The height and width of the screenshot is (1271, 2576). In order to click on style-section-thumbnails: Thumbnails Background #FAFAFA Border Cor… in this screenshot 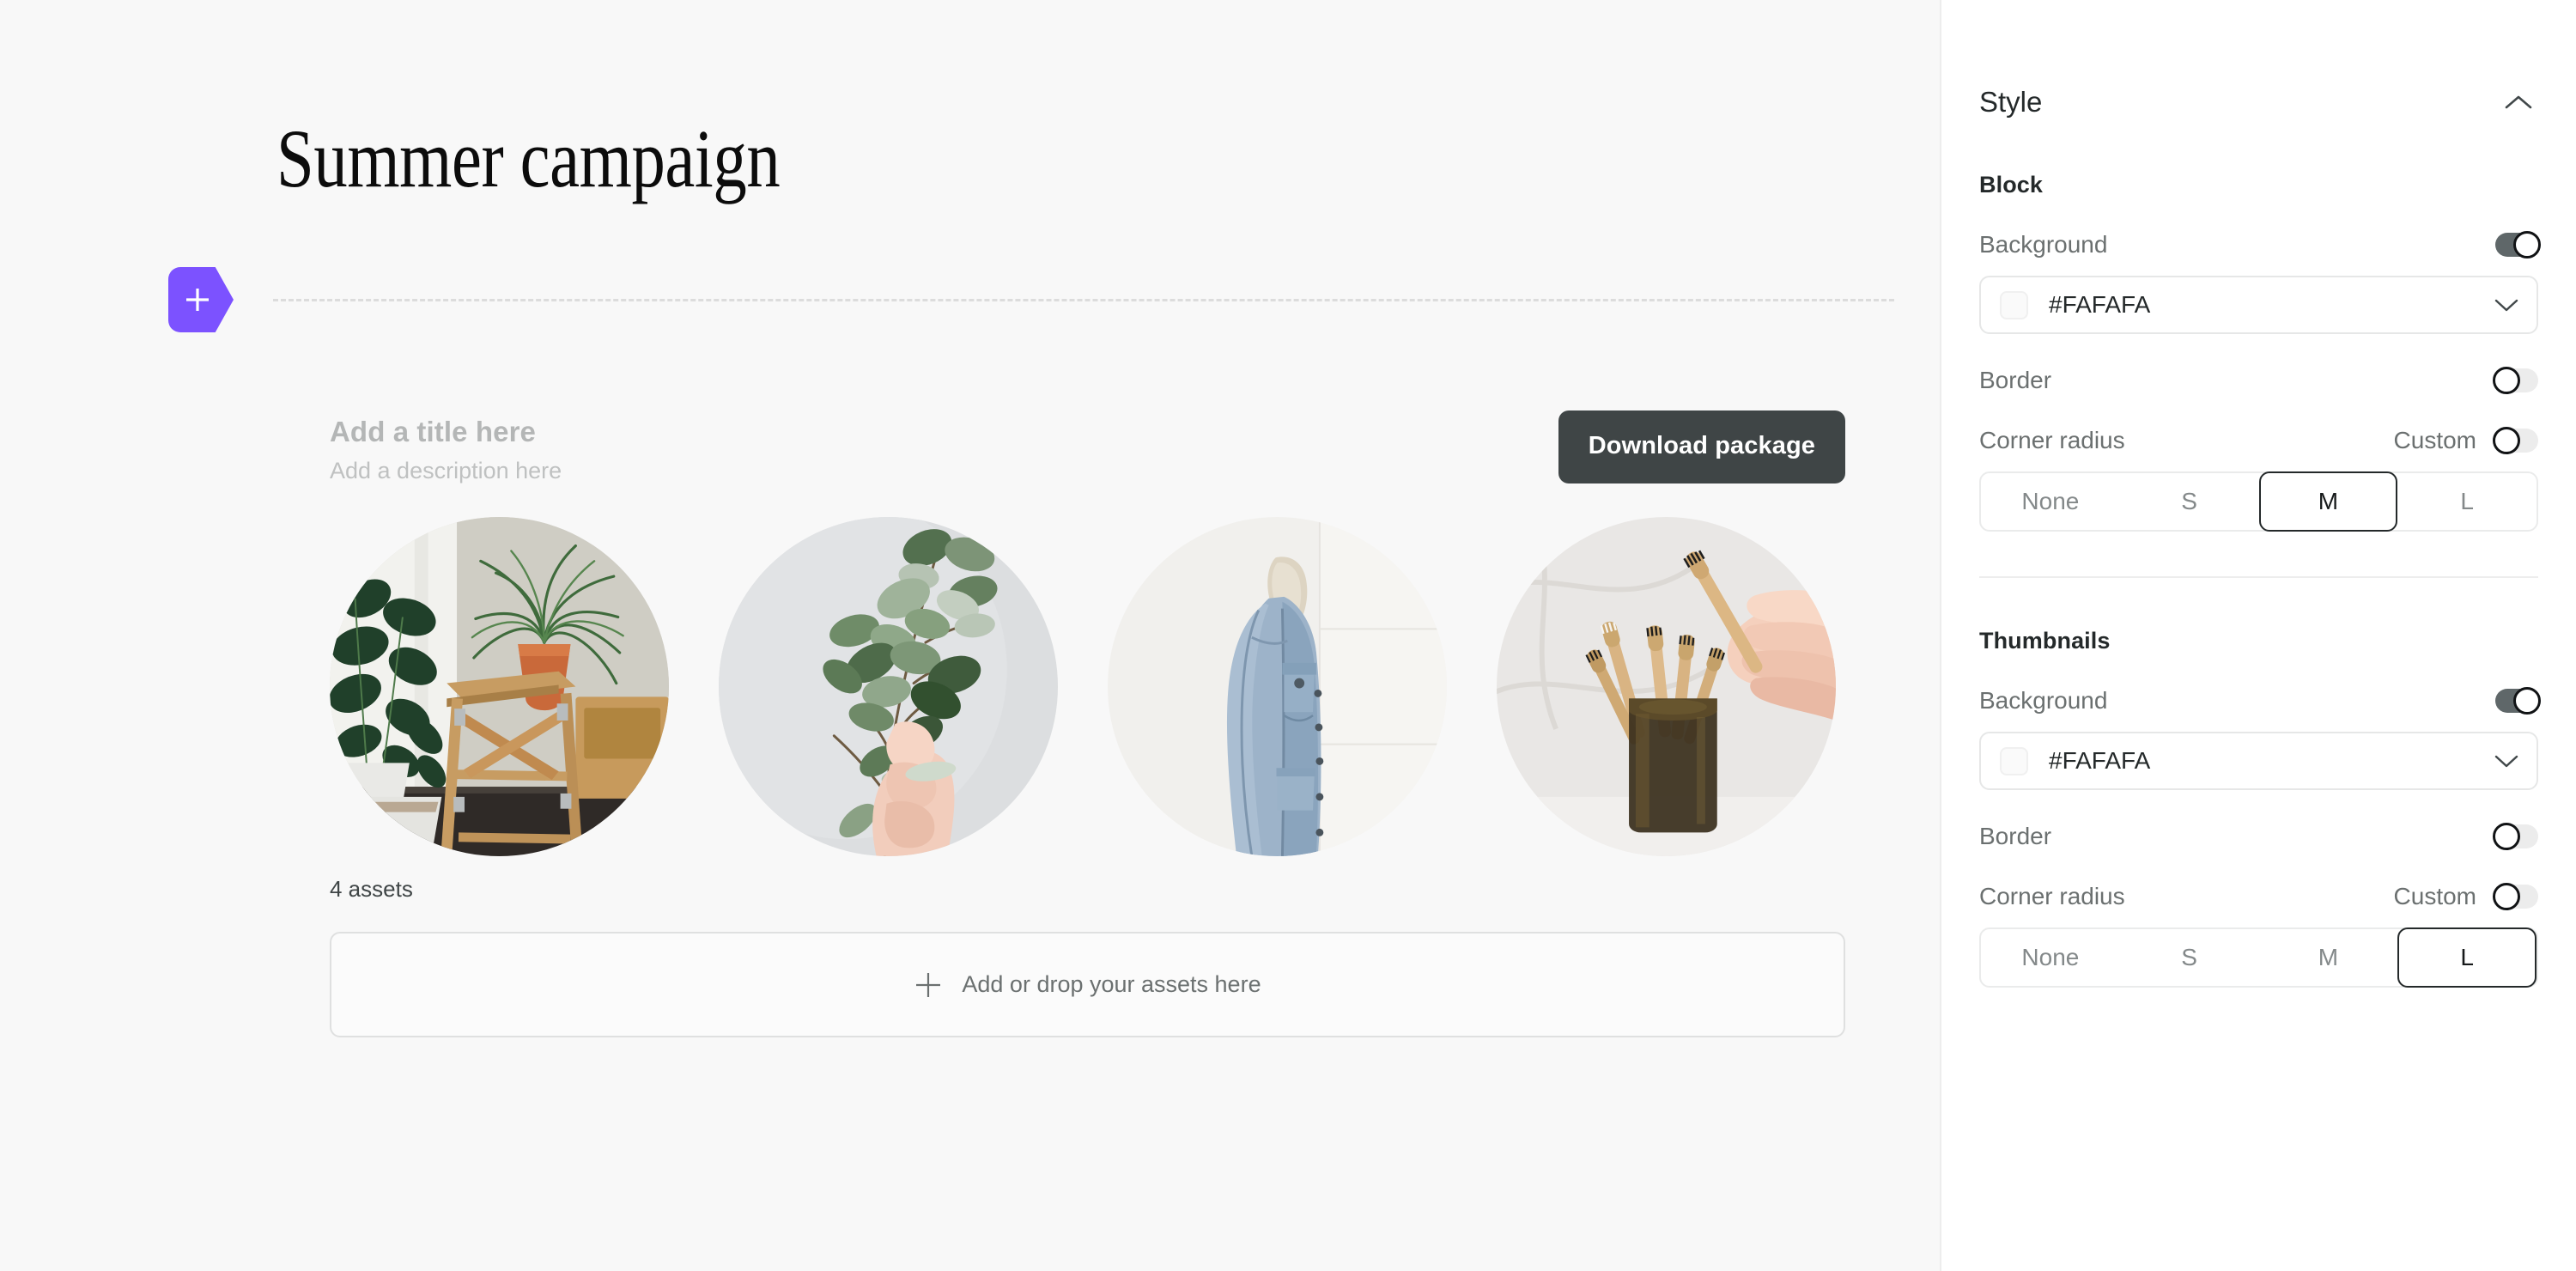, I will do `click(2260, 808)`.